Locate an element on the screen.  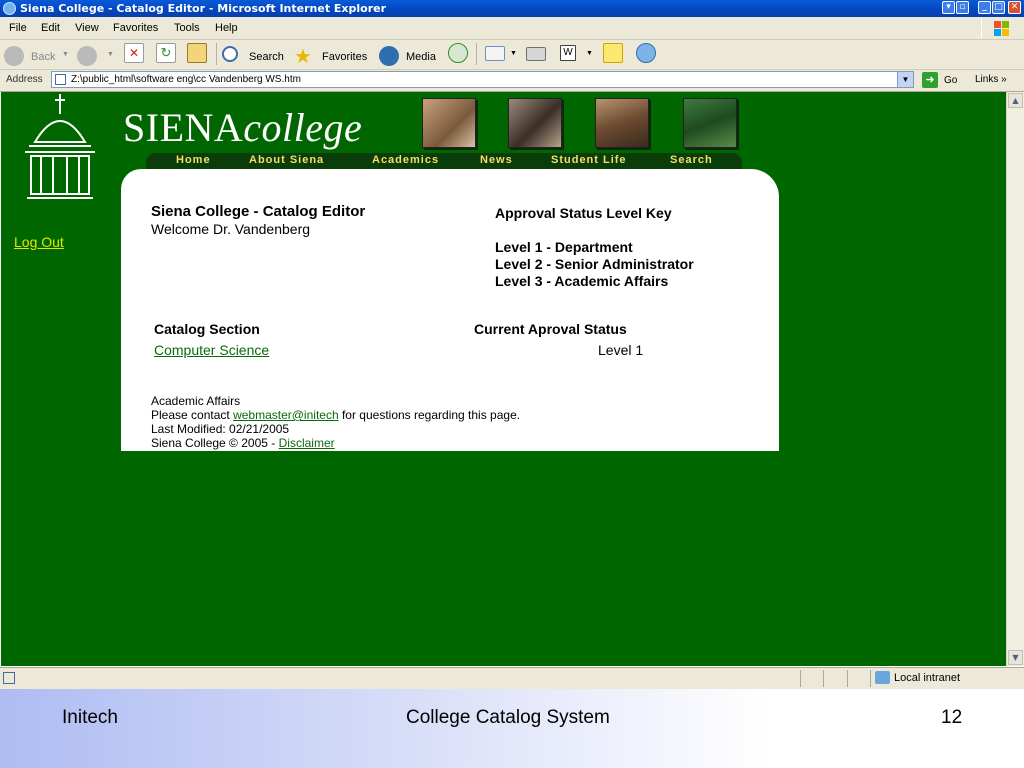
minimize-button: _ is located at coordinates (984, 7).